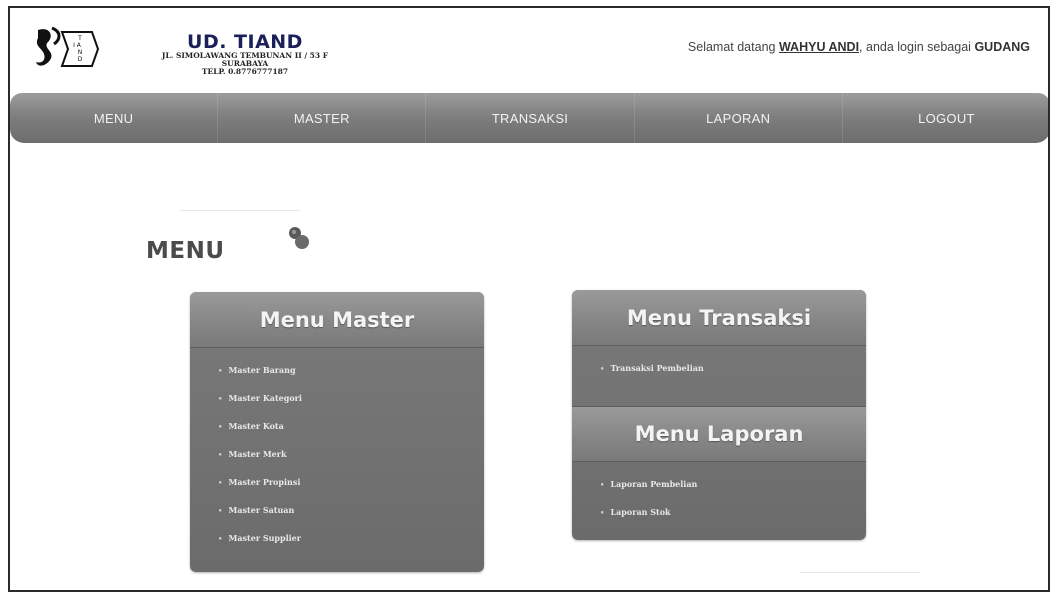 The width and height of the screenshot is (1056, 596). Describe the element at coordinates (819, 47) in the screenshot. I see `username-link: WAHYU ANDI` at that location.